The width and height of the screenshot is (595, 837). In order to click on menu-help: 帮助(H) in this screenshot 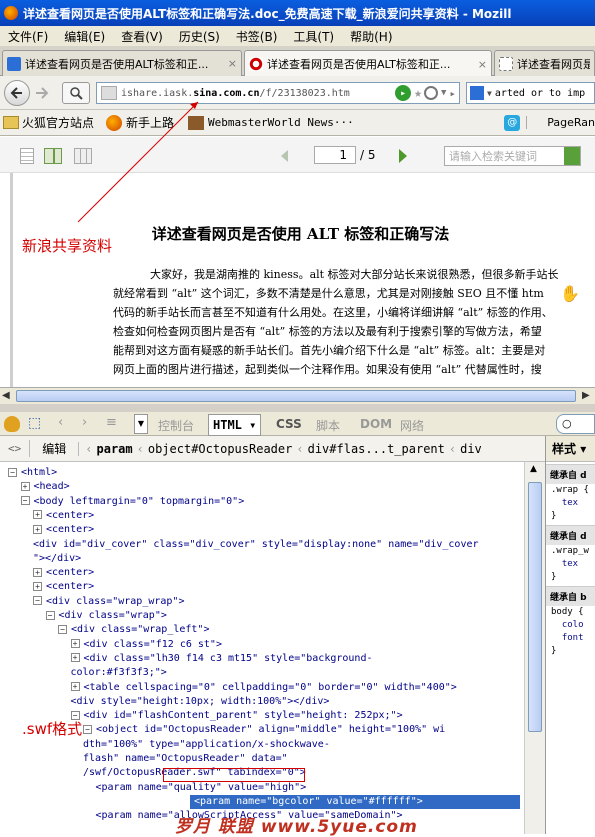, I will do `click(371, 36)`.